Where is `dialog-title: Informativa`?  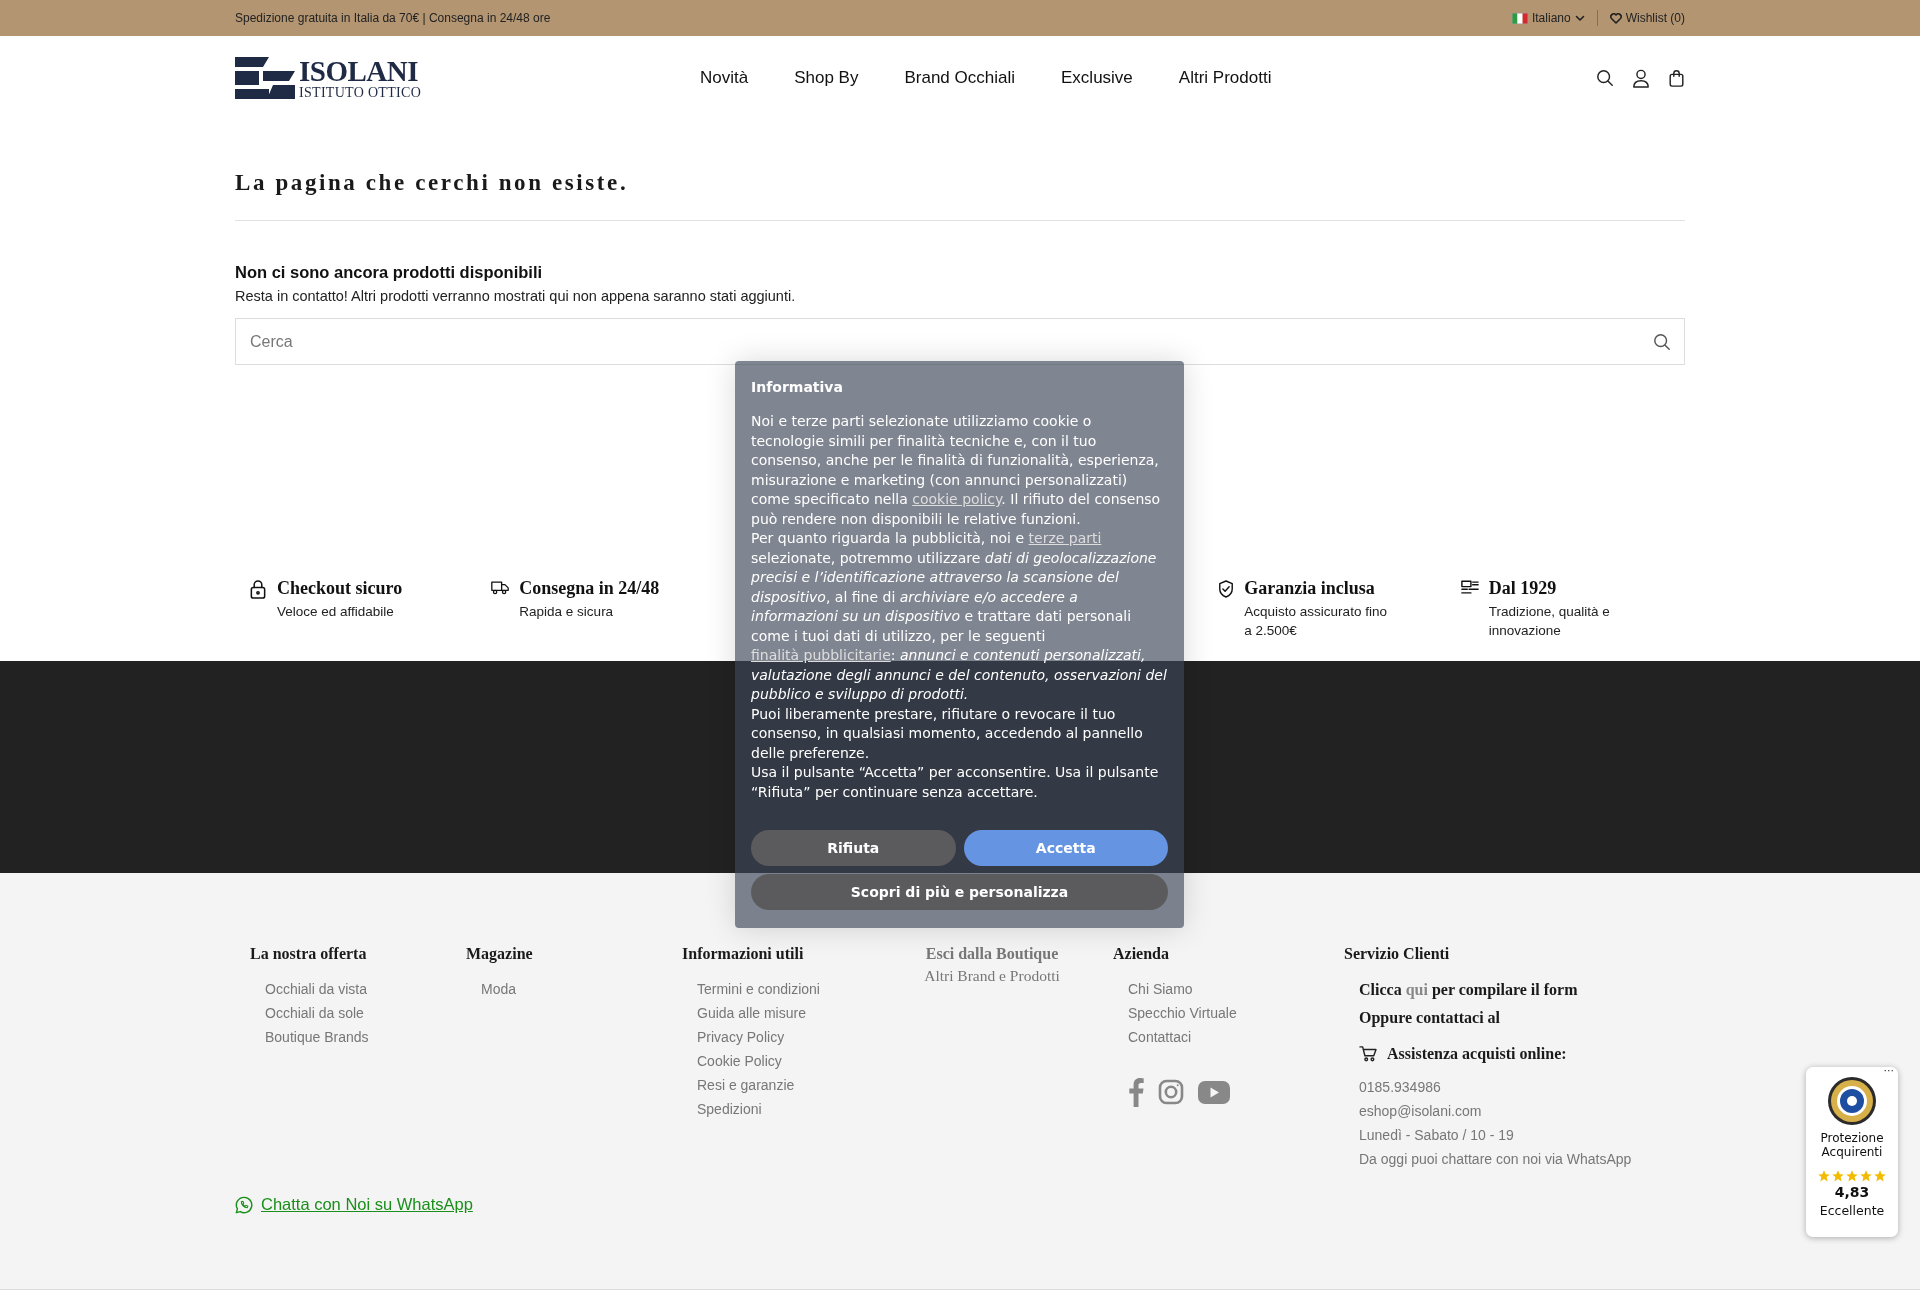 dialog-title: Informativa is located at coordinates (797, 387).